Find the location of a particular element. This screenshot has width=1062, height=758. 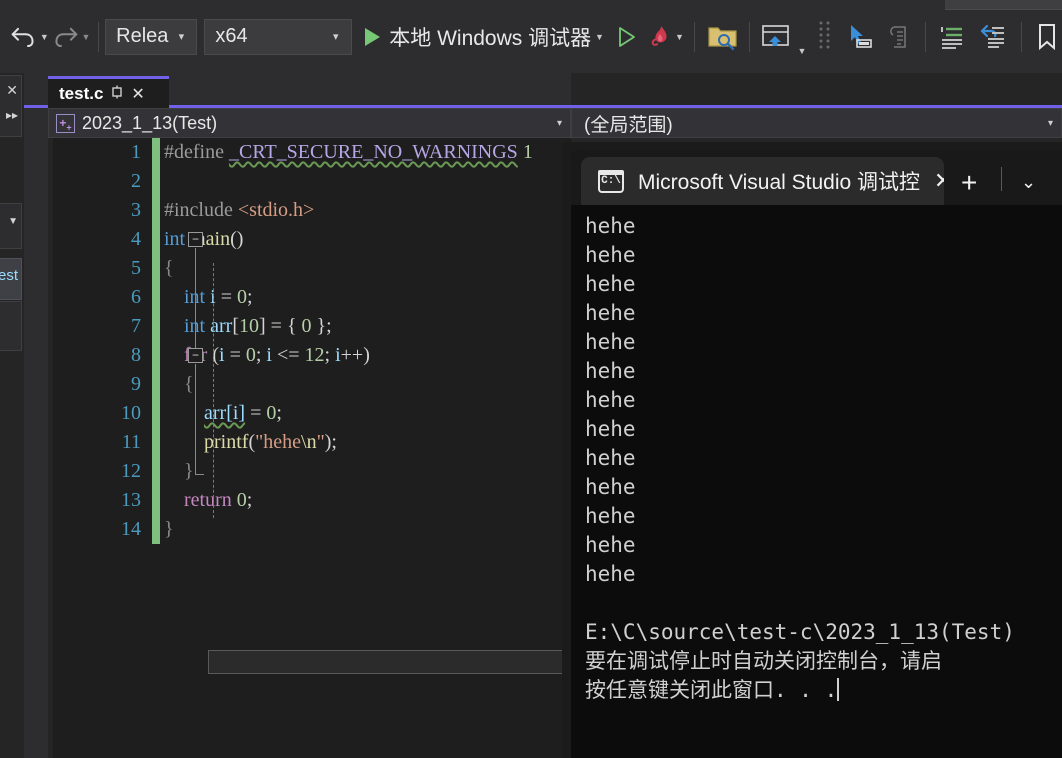

sliver-panel-body is located at coordinates (11, 326).